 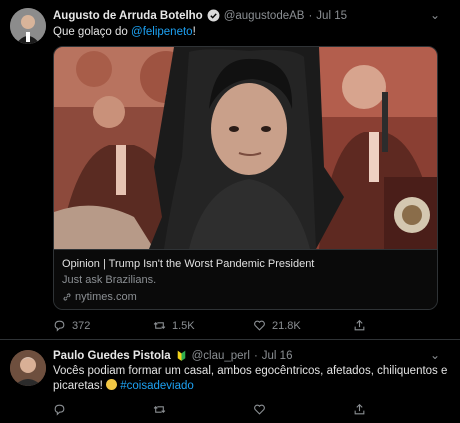 I want to click on retweet-count: 1.5K, so click(x=183, y=325).